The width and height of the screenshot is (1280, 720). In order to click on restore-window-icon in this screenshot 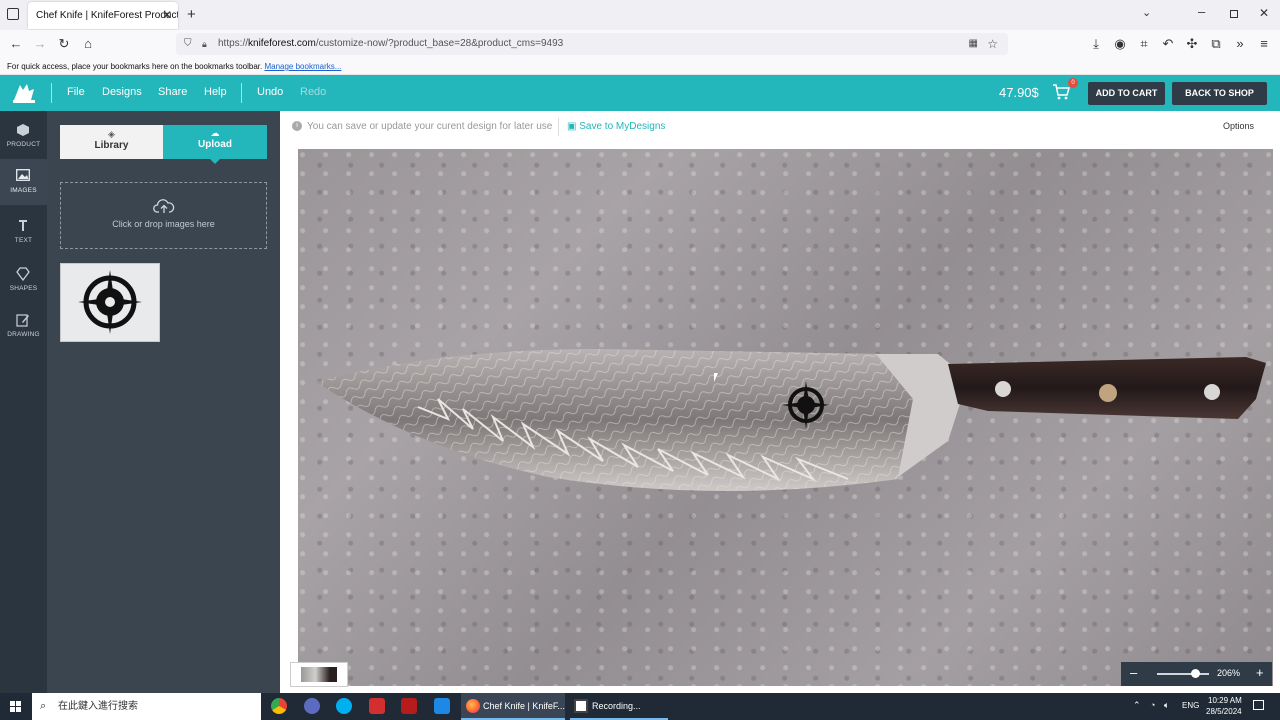, I will do `click(1234, 14)`.